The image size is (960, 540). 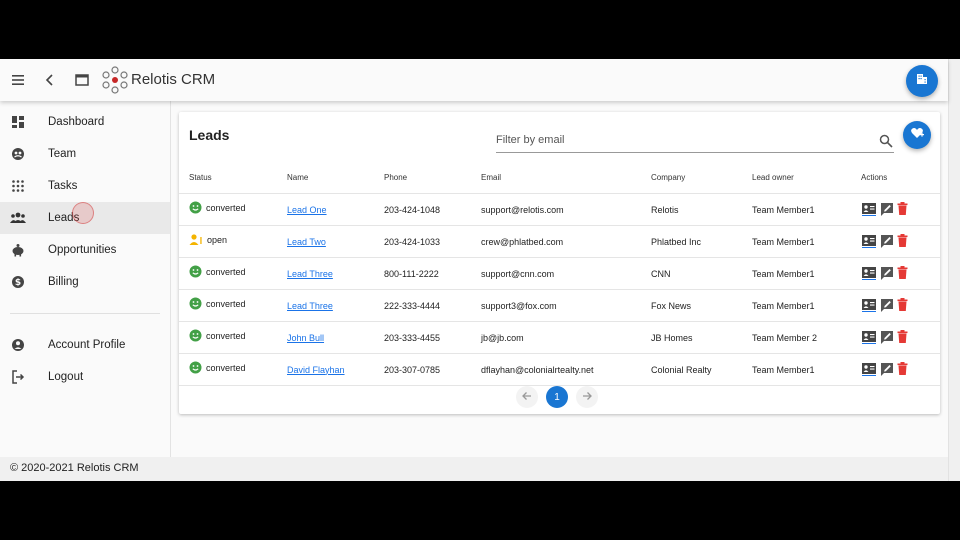 I want to click on lead-name-link: Lead Two, so click(x=306, y=242).